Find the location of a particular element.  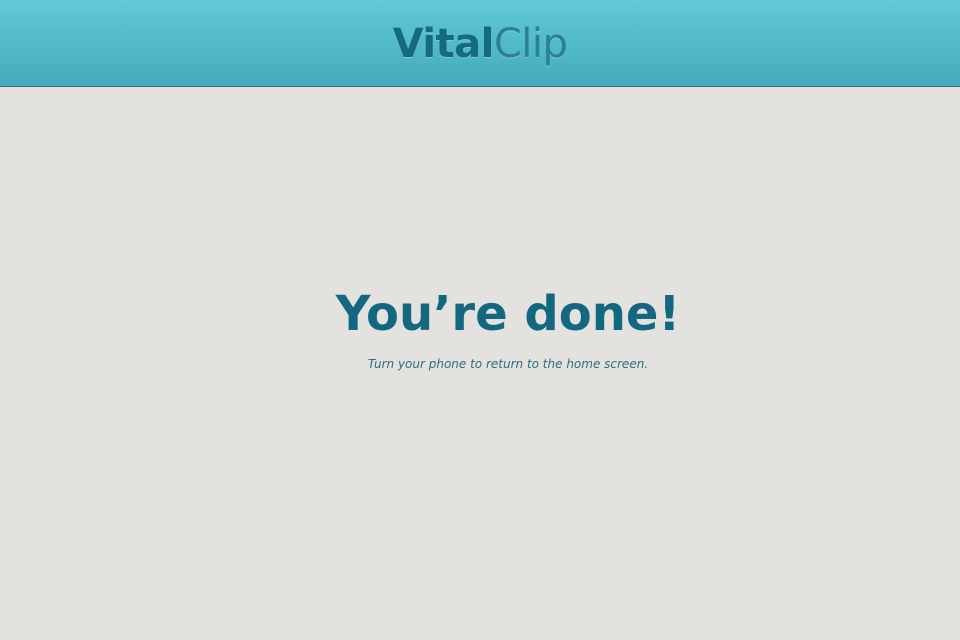

vitalclip-logo: VitalClip is located at coordinates (480, 44).